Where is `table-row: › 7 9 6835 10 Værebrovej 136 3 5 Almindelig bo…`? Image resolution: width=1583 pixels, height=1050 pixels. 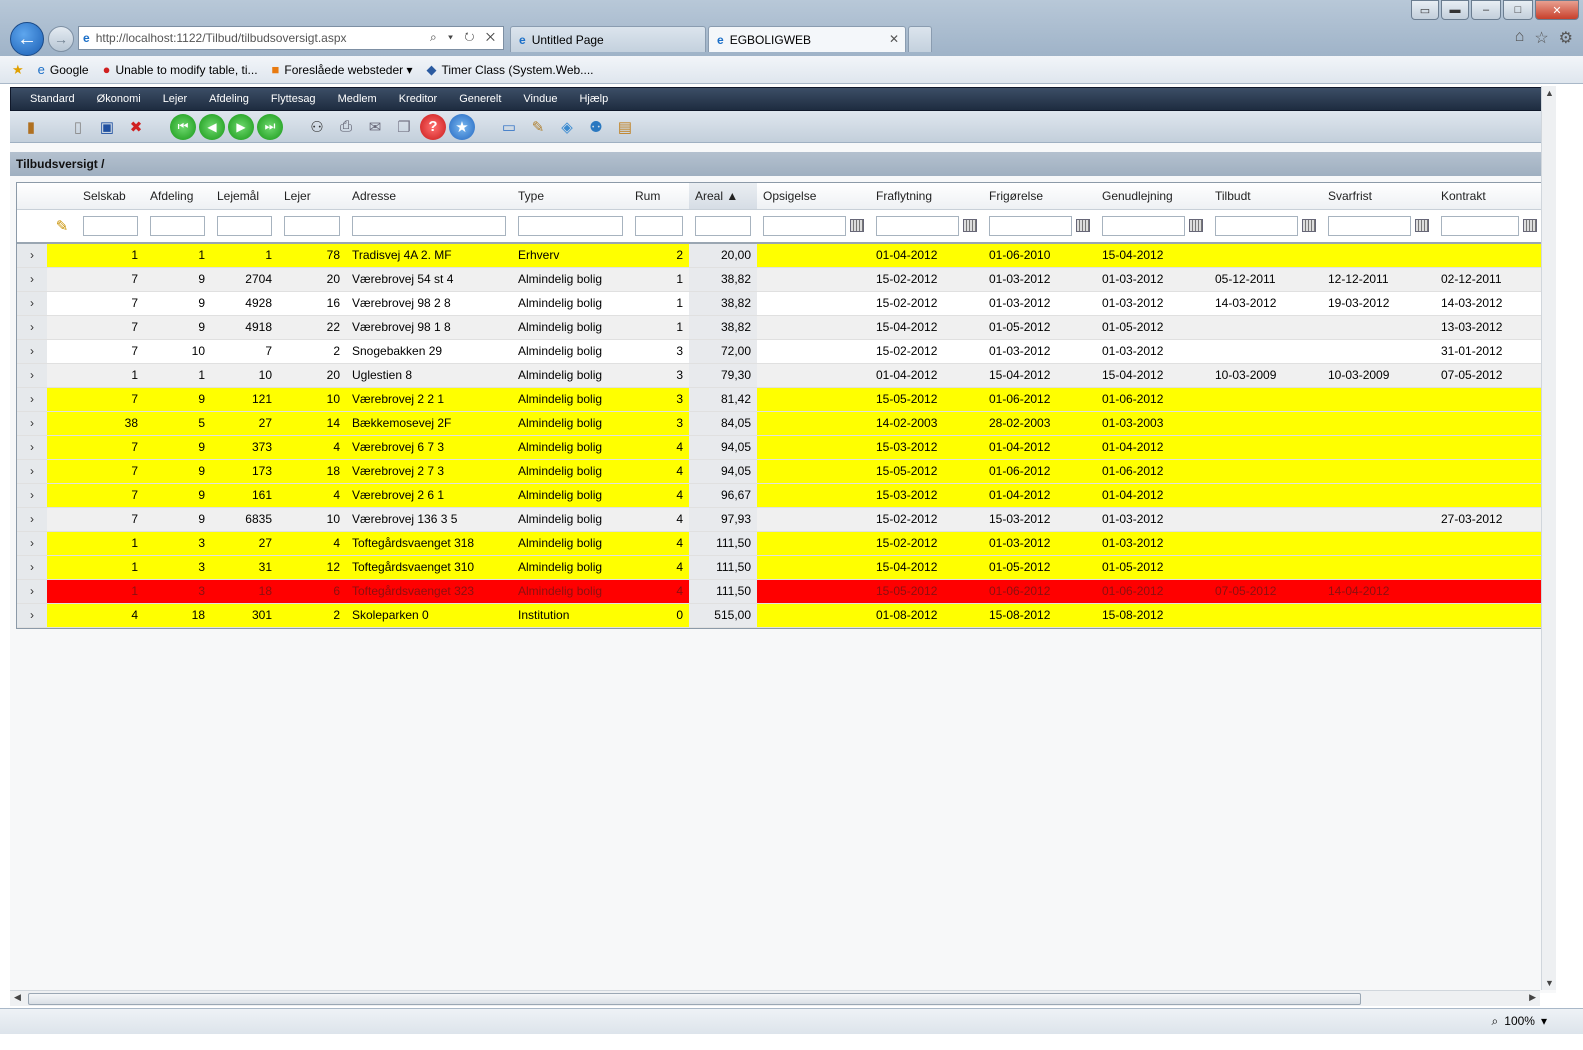 table-row: › 7 9 6835 10 Værebrovej 136 3 5 Almindelig bo… is located at coordinates (780, 519).